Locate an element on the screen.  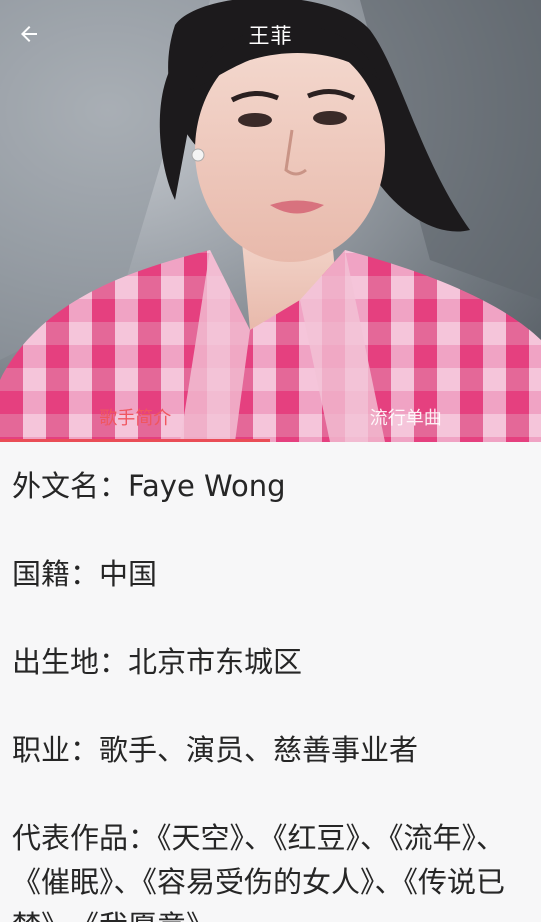
bio-birthplace: 出生地：北京市东城区 is located at coordinates (157, 662).